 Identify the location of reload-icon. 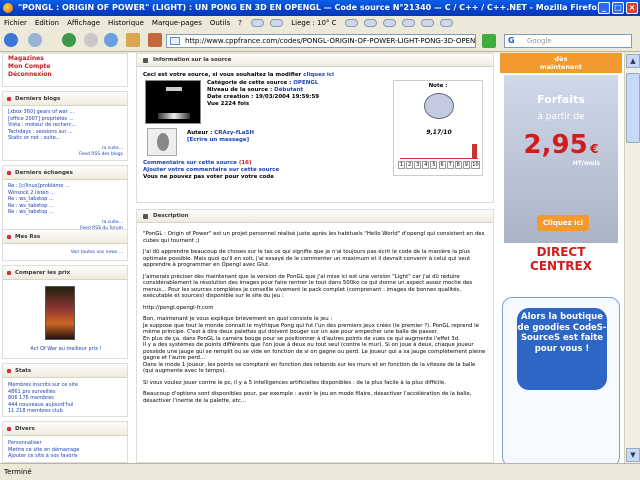
(69, 40).